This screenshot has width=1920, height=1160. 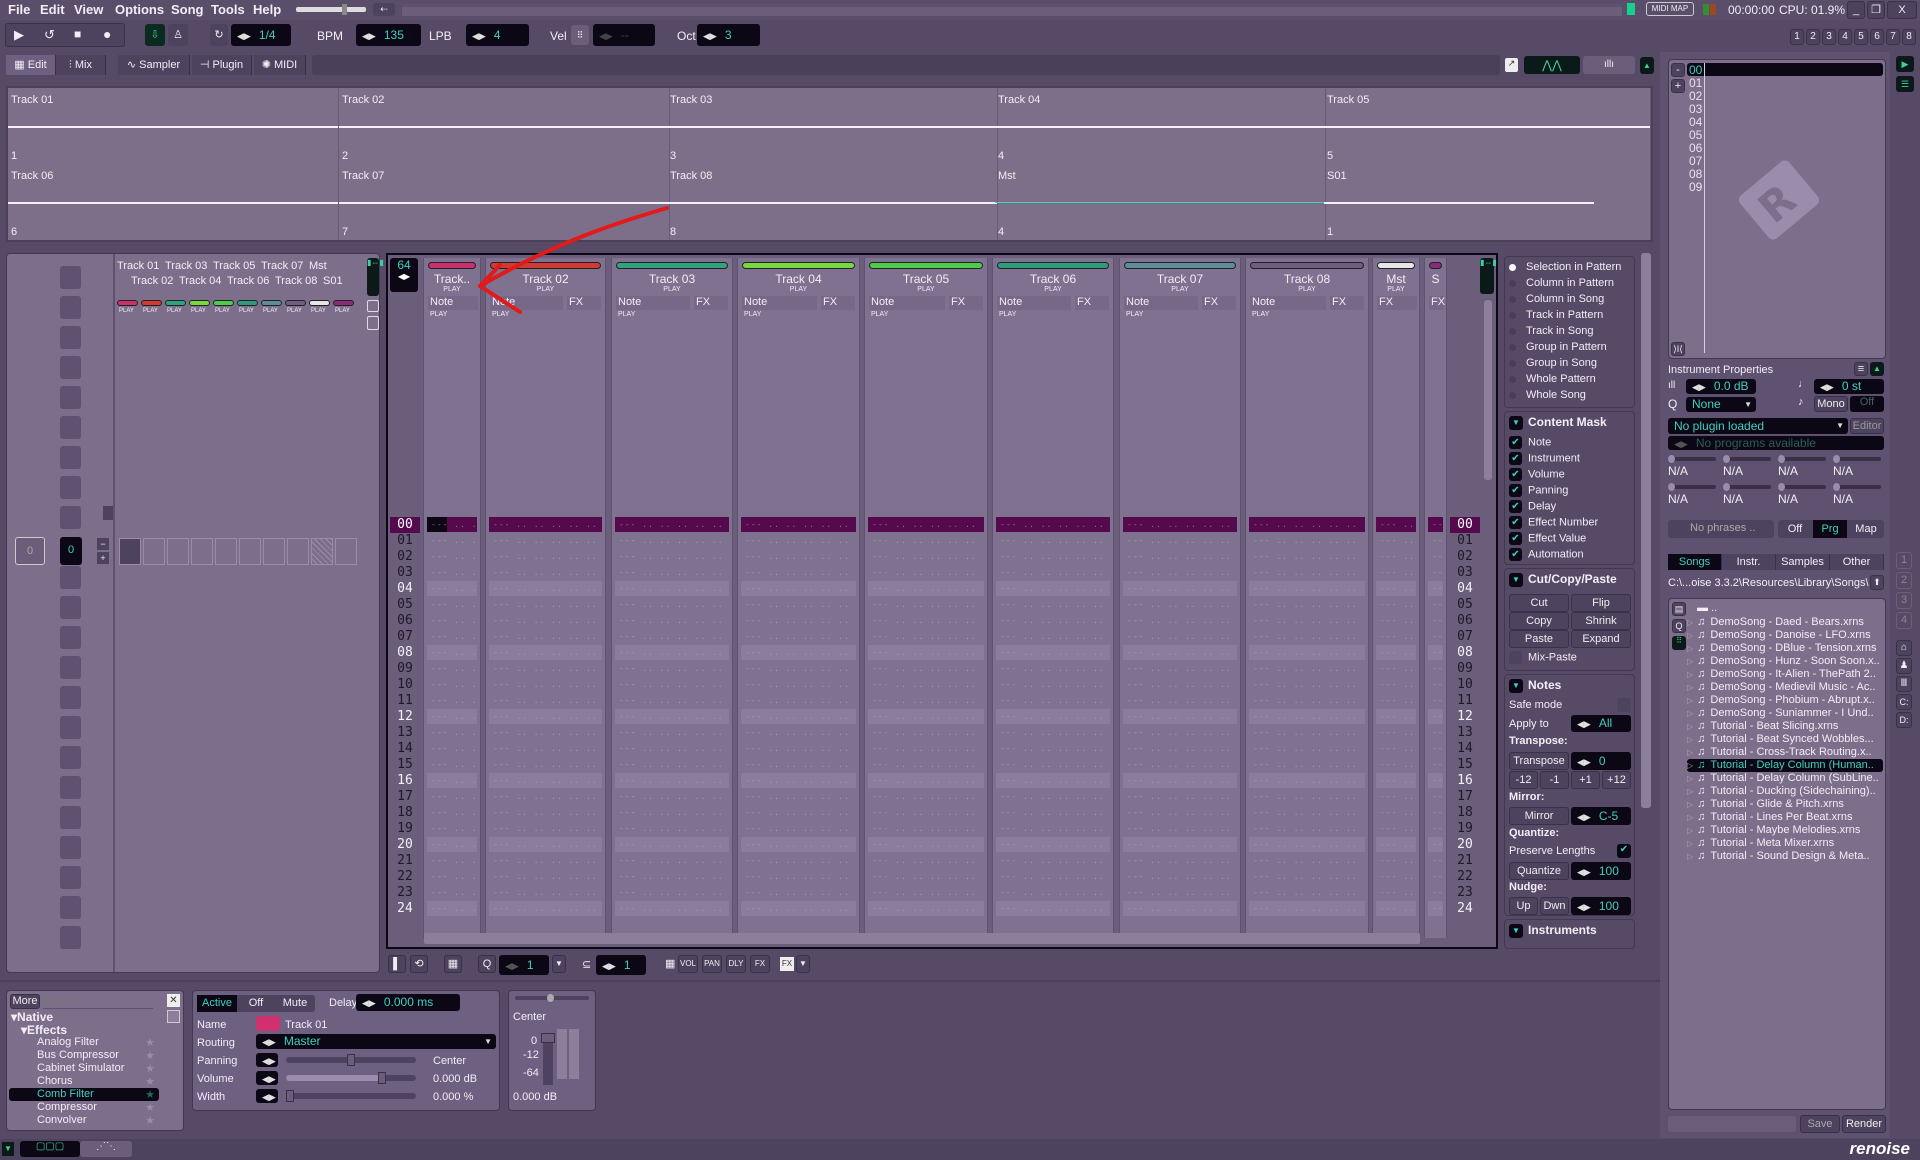 I want to click on sidebar-list-icon: ☰, so click(x=1905, y=84).